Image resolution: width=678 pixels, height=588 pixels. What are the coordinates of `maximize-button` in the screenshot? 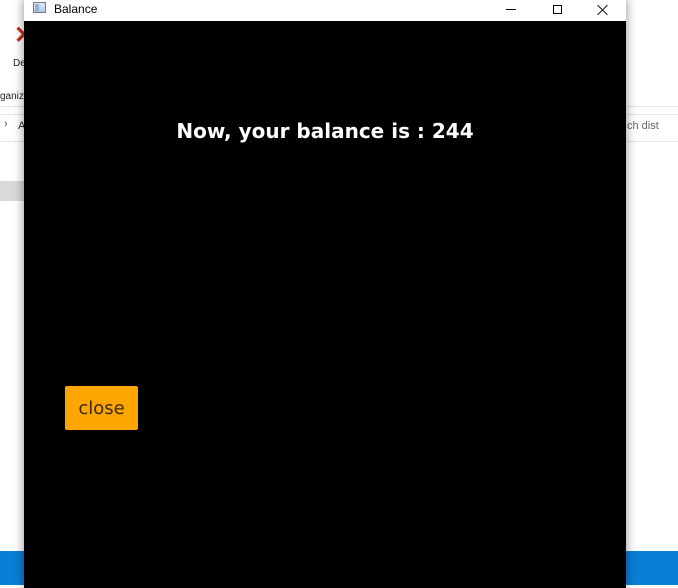 It's located at (557, 10).